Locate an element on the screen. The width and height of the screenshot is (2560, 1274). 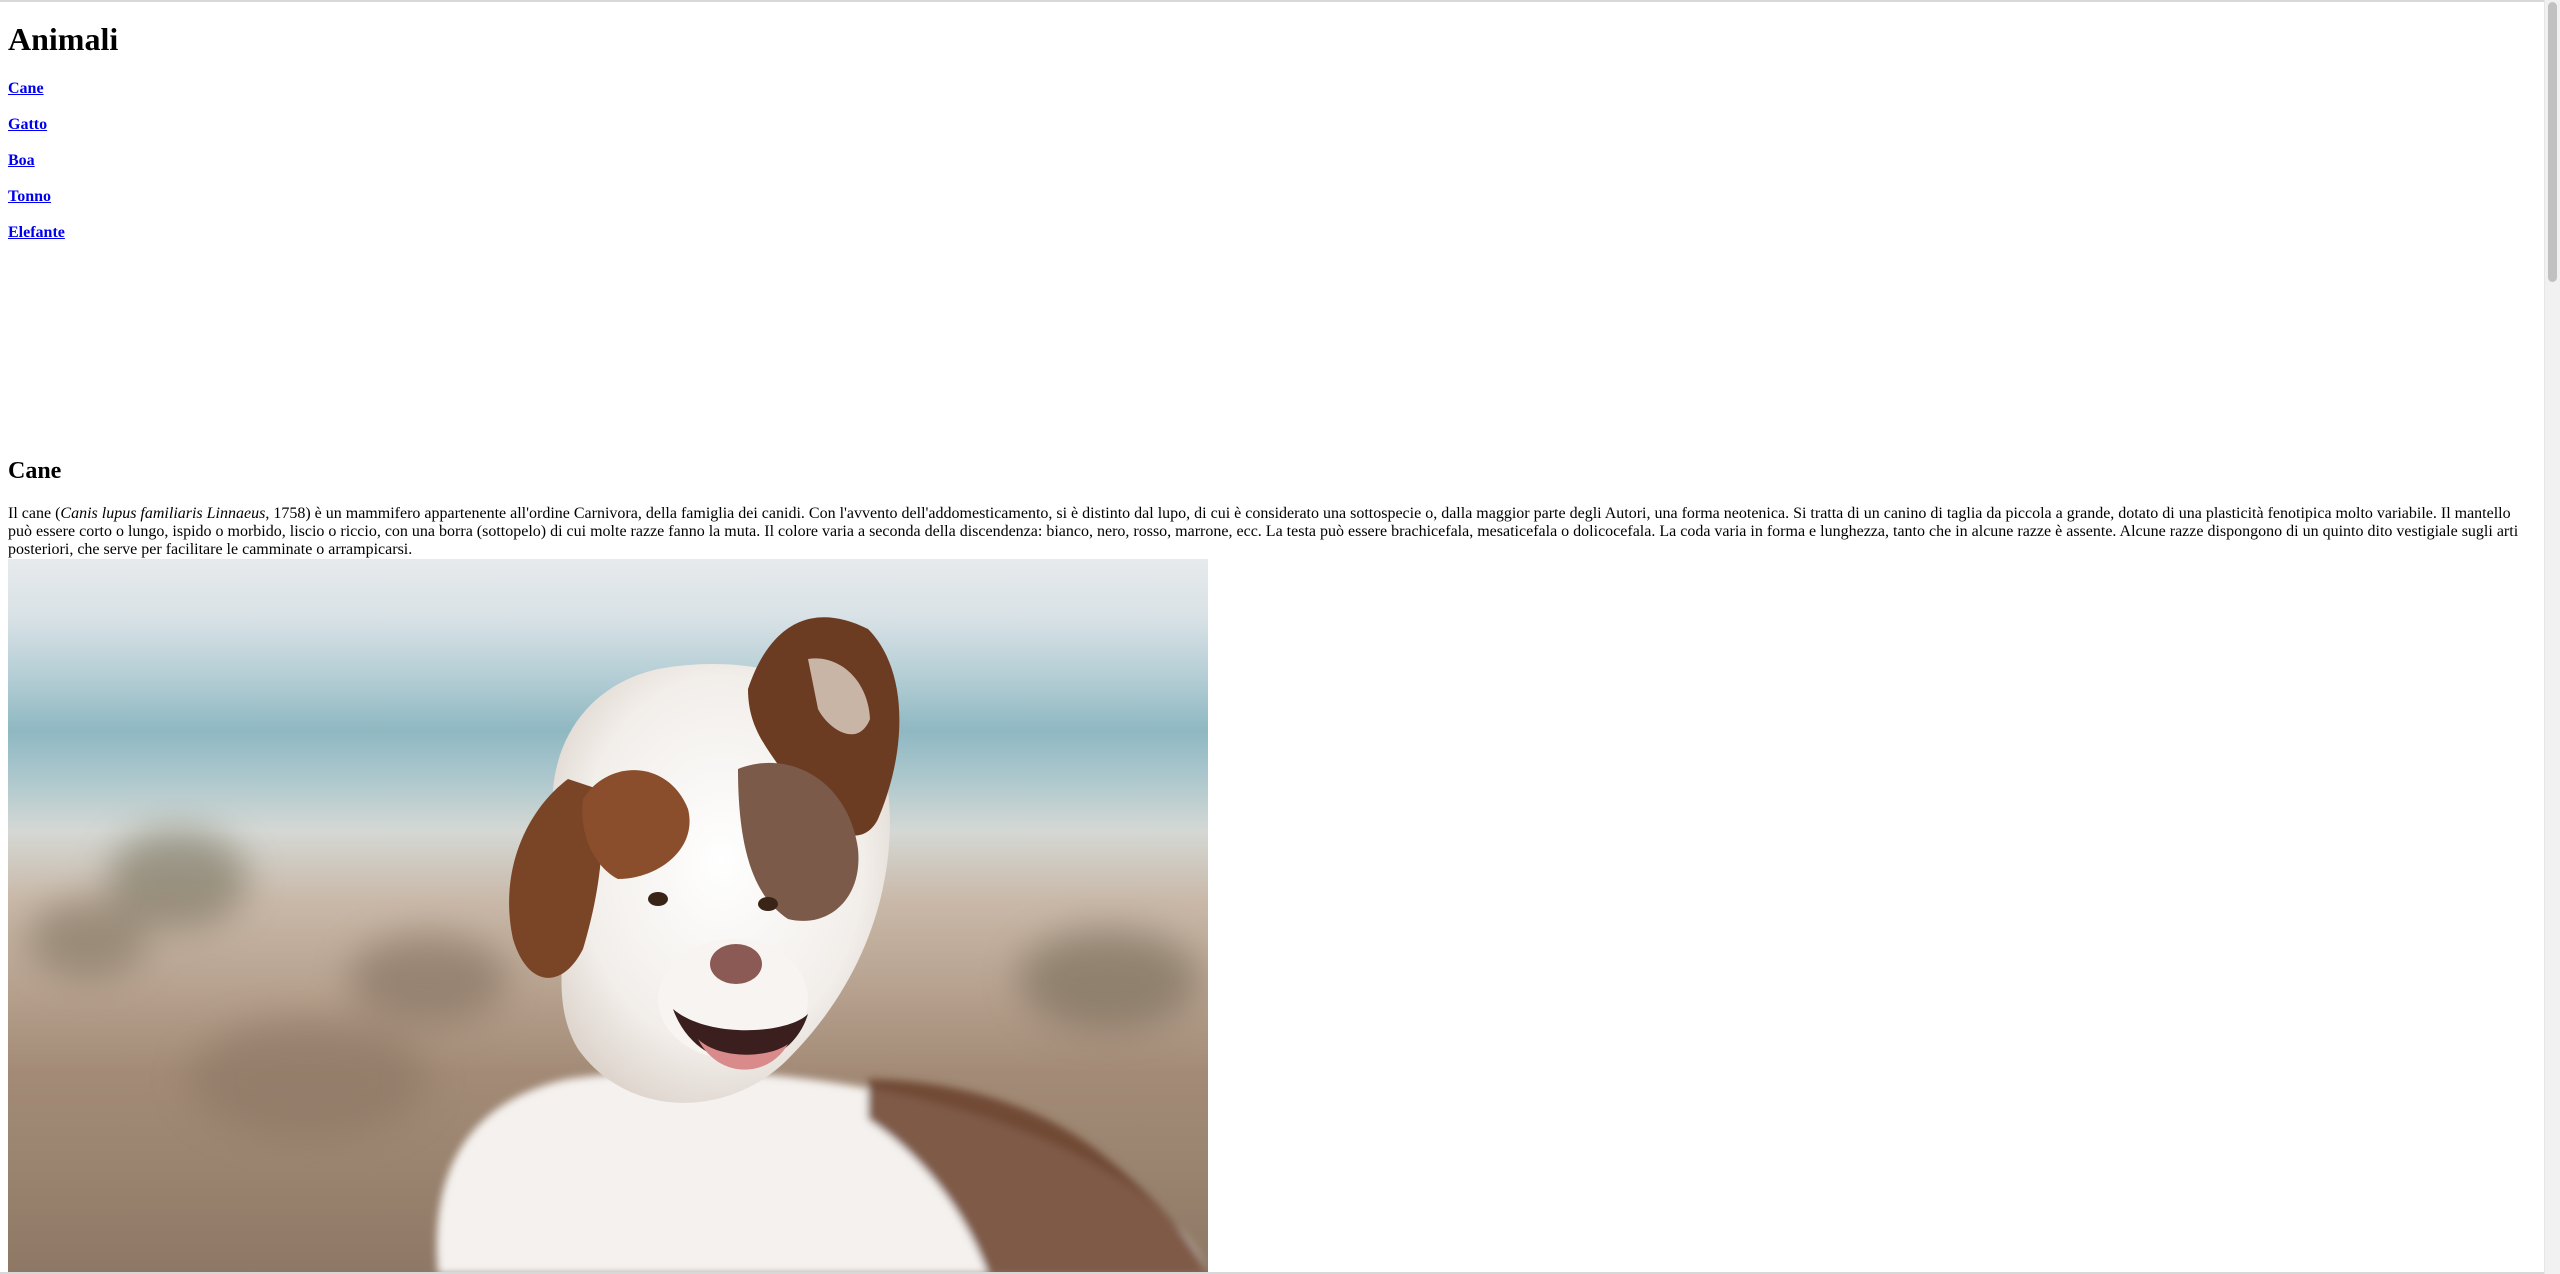
animal-nav: Cane Gatto Boa Tonno Elefante is located at coordinates (36, 169).